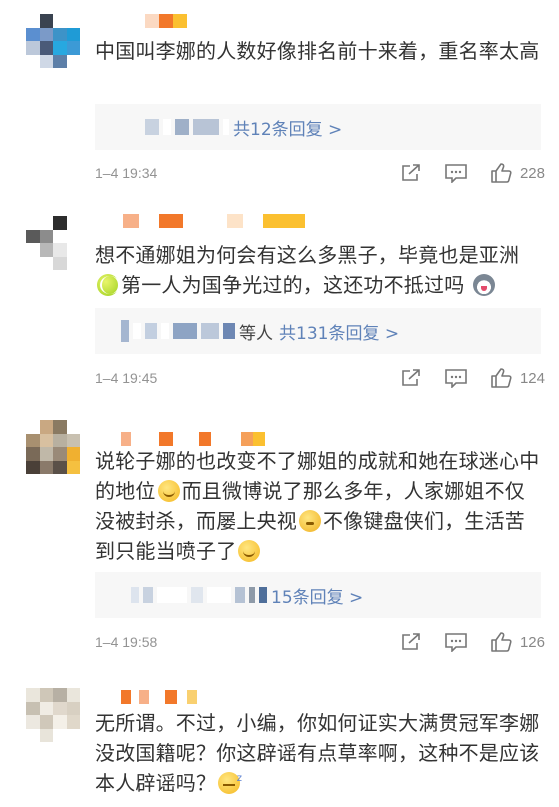 This screenshot has width=559, height=807. What do you see at coordinates (256, 333) in the screenshot?
I see `replies-by-label: 等人` at bounding box center [256, 333].